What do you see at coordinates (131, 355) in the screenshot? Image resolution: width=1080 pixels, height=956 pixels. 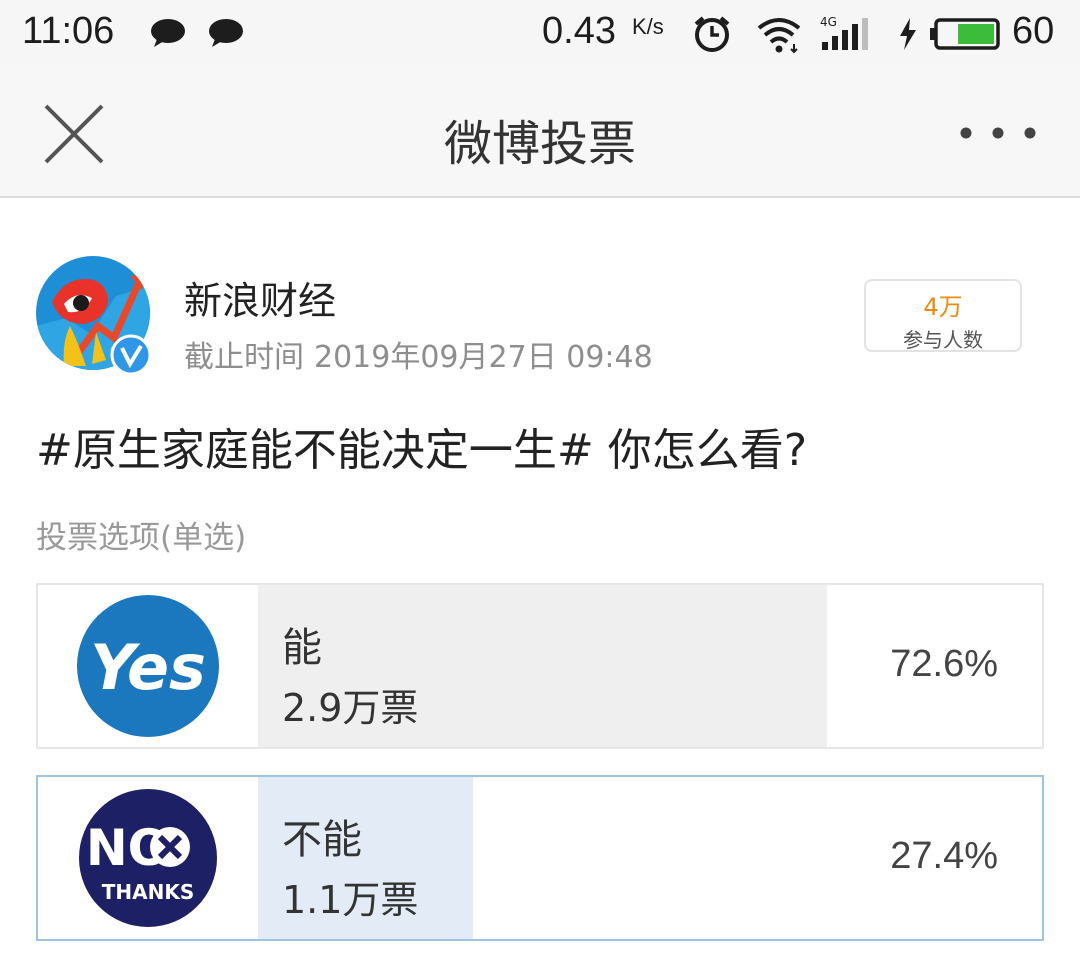 I see `verified-badge-icon` at bounding box center [131, 355].